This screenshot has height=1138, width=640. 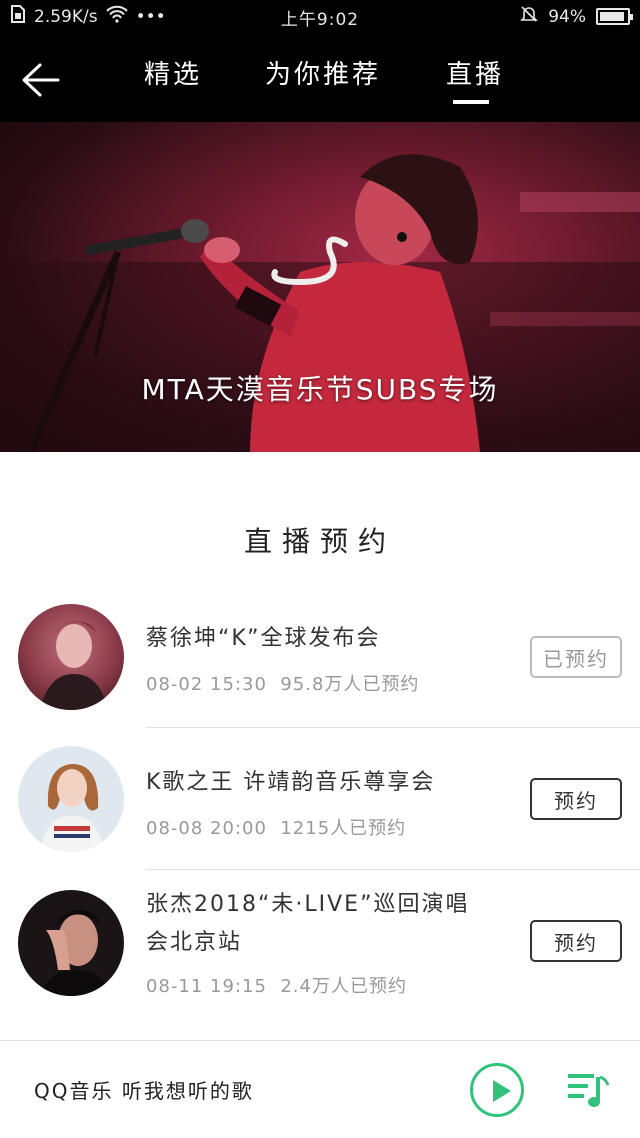 I want to click on status-right: 94%, so click(x=576, y=16).